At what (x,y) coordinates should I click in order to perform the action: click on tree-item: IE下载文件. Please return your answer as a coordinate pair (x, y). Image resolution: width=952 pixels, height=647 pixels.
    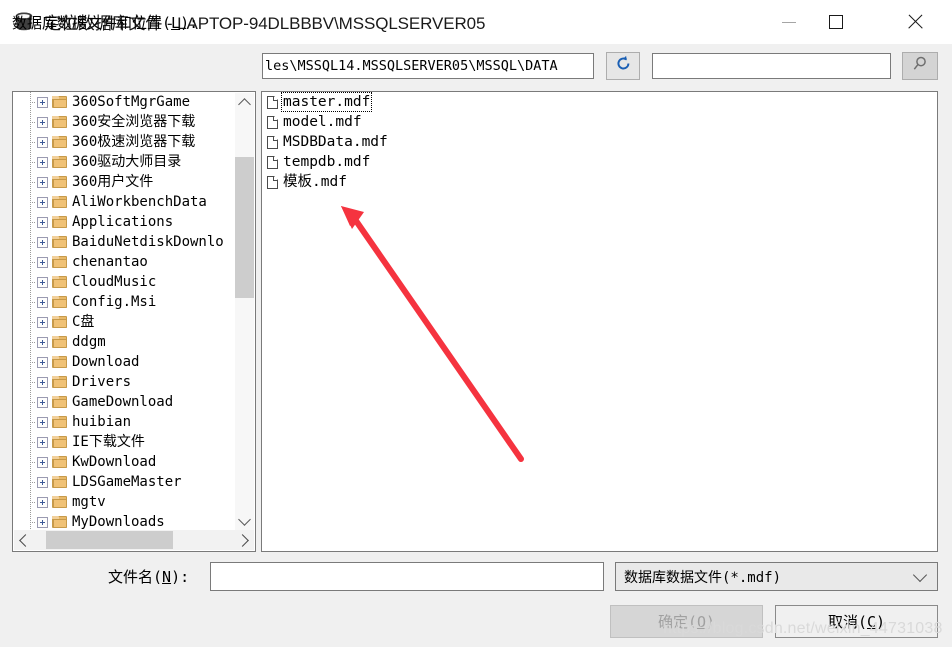
    Looking at the image, I should click on (125, 442).